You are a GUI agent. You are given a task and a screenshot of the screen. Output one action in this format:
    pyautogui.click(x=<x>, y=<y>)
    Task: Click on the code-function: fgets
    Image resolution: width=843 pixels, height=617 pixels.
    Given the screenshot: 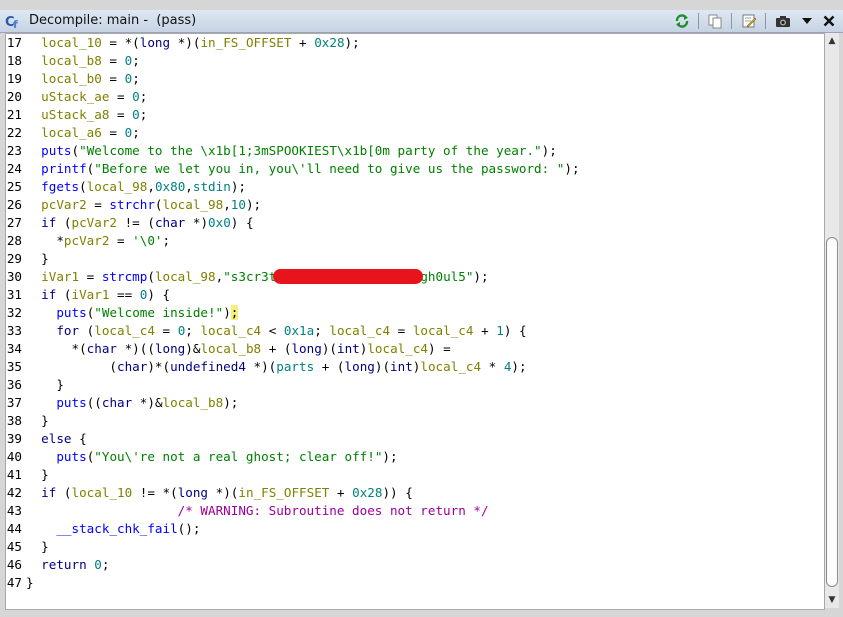 What is the action you would take?
    pyautogui.click(x=60, y=186)
    